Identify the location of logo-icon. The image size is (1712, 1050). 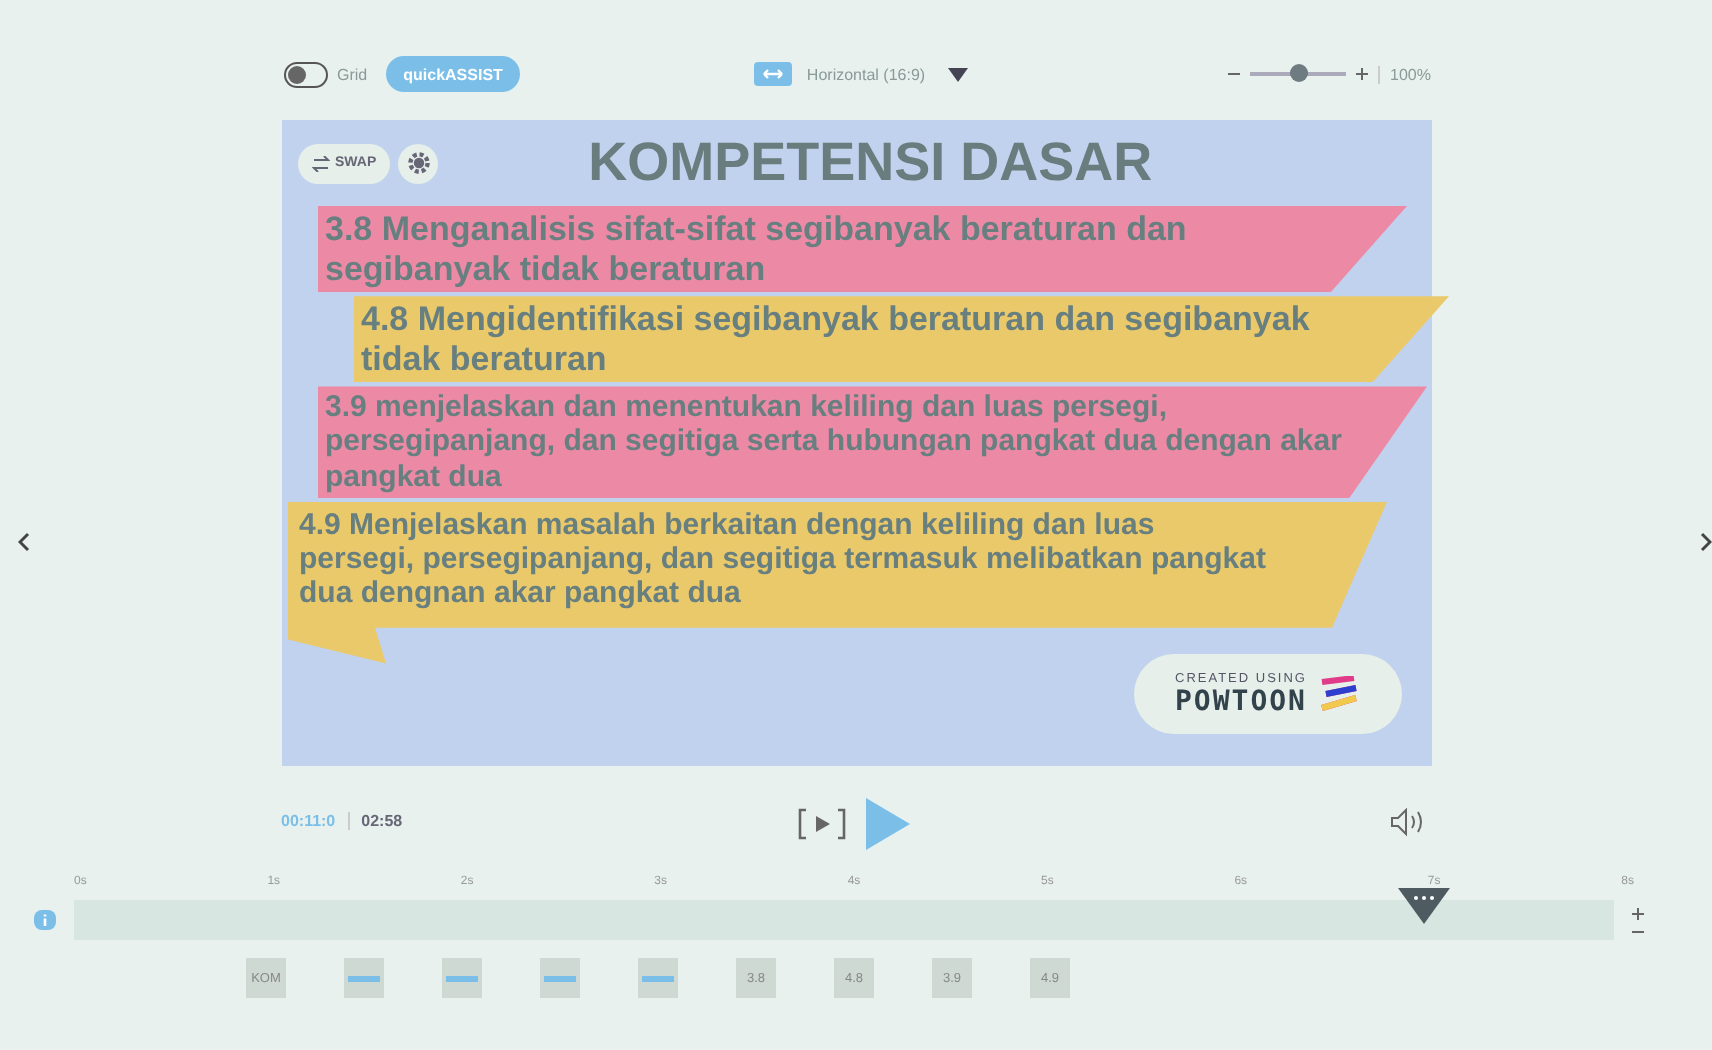
(1339, 694).